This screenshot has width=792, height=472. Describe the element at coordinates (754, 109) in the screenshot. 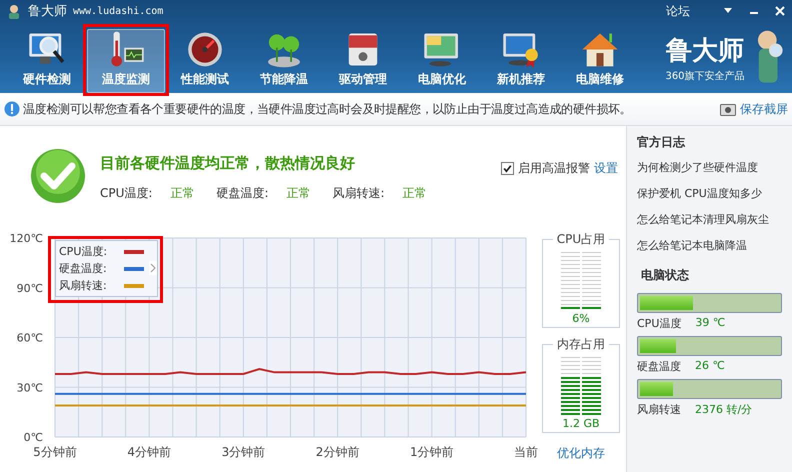

I see `screenshot-button: 保存截屏` at that location.